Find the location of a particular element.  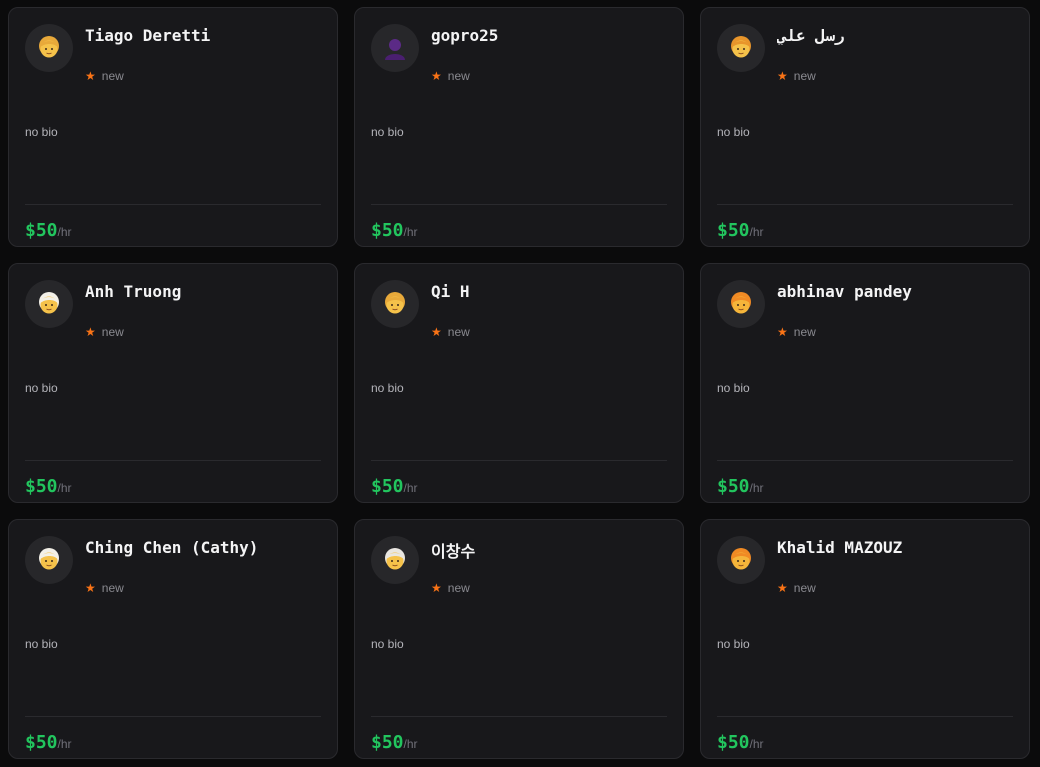

freelancer-name: Ching Chen (Cathy) is located at coordinates (172, 547).